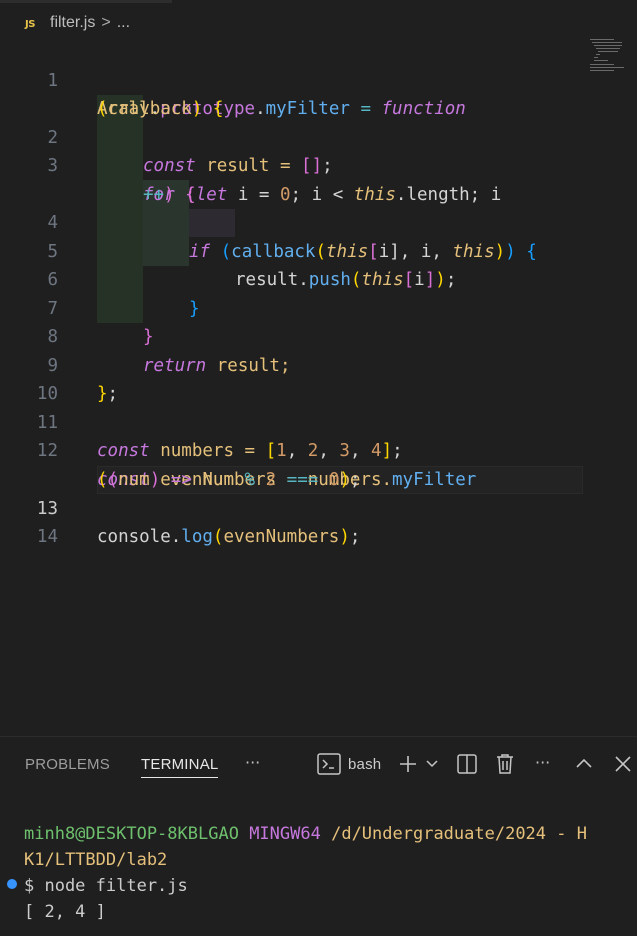 This screenshot has height=936, width=637. Describe the element at coordinates (505, 766) in the screenshot. I see `trash-icon` at that location.